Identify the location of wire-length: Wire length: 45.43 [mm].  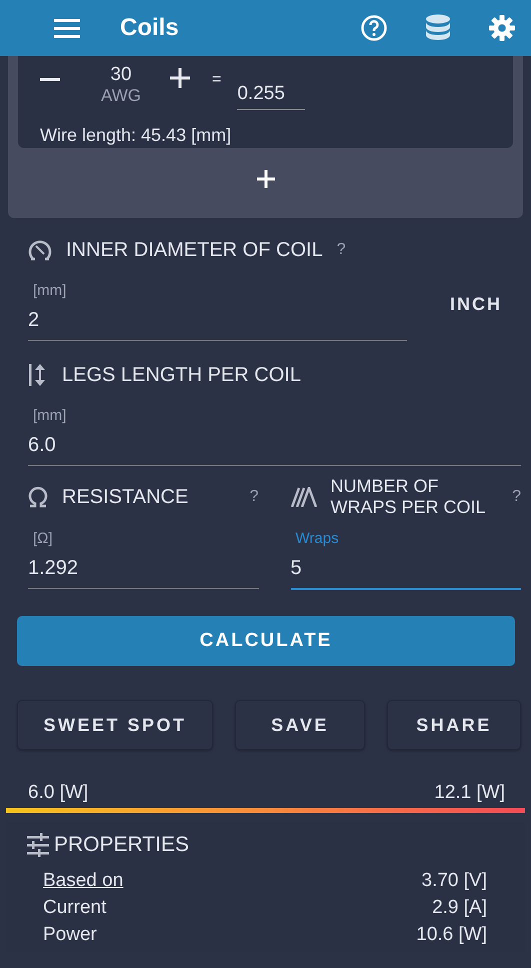
(136, 135).